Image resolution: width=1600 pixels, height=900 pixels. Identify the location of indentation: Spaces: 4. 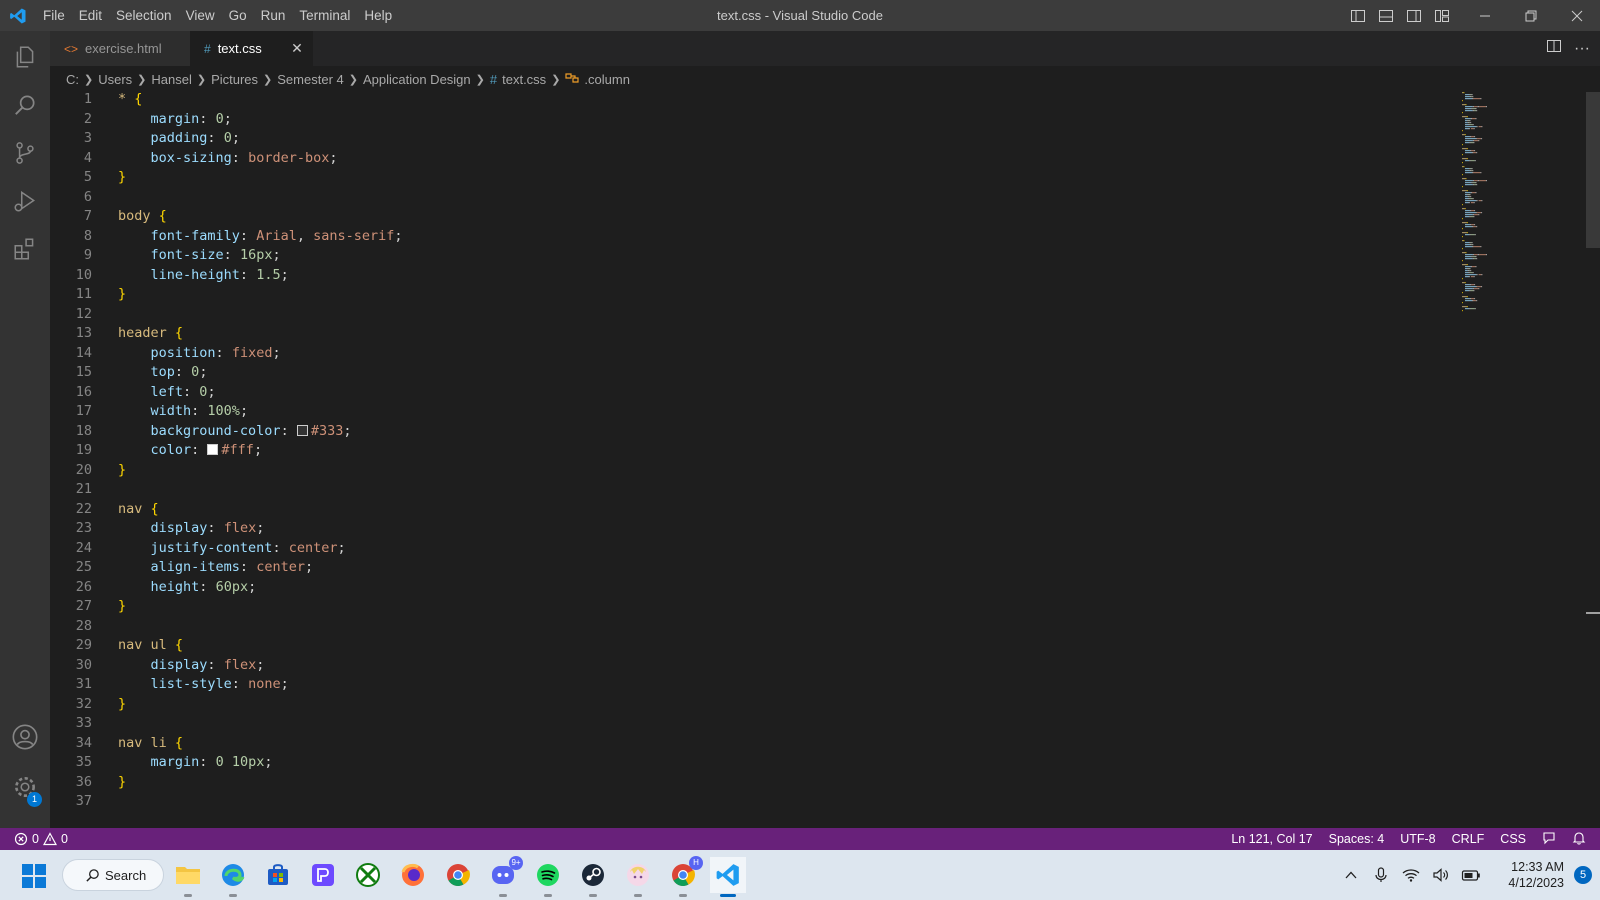
(1357, 839).